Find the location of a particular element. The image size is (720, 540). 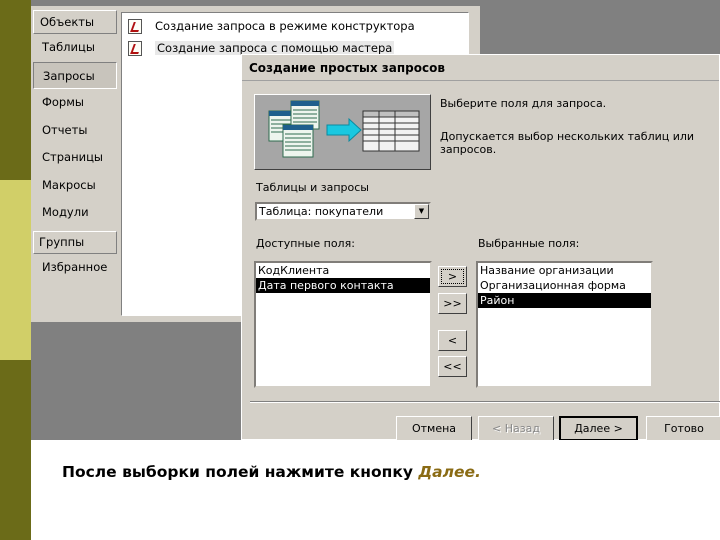

query-wizard-icon is located at coordinates (135, 48).